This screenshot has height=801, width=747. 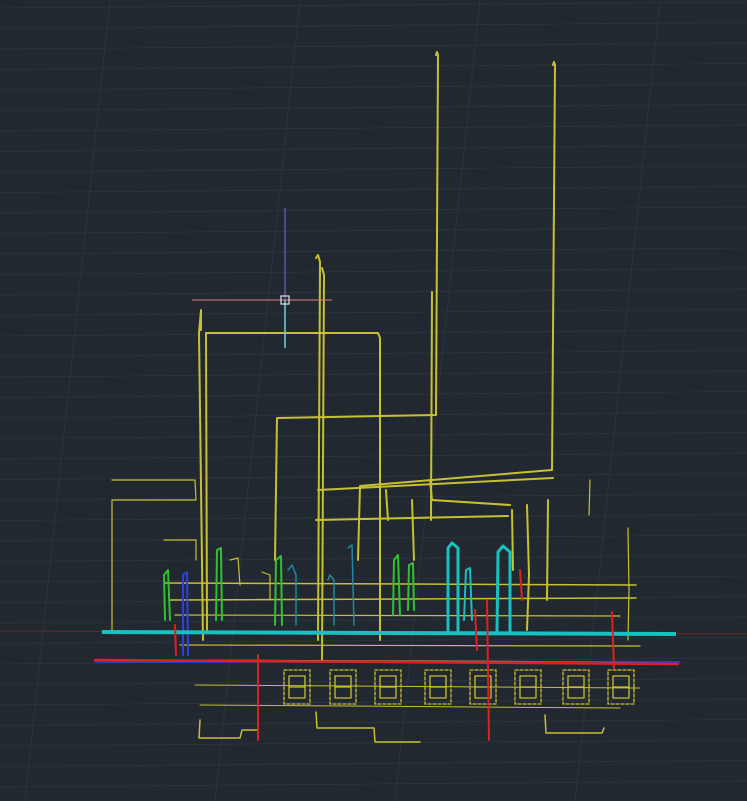 I want to click on teal-pipe-loops, so click(x=321, y=585).